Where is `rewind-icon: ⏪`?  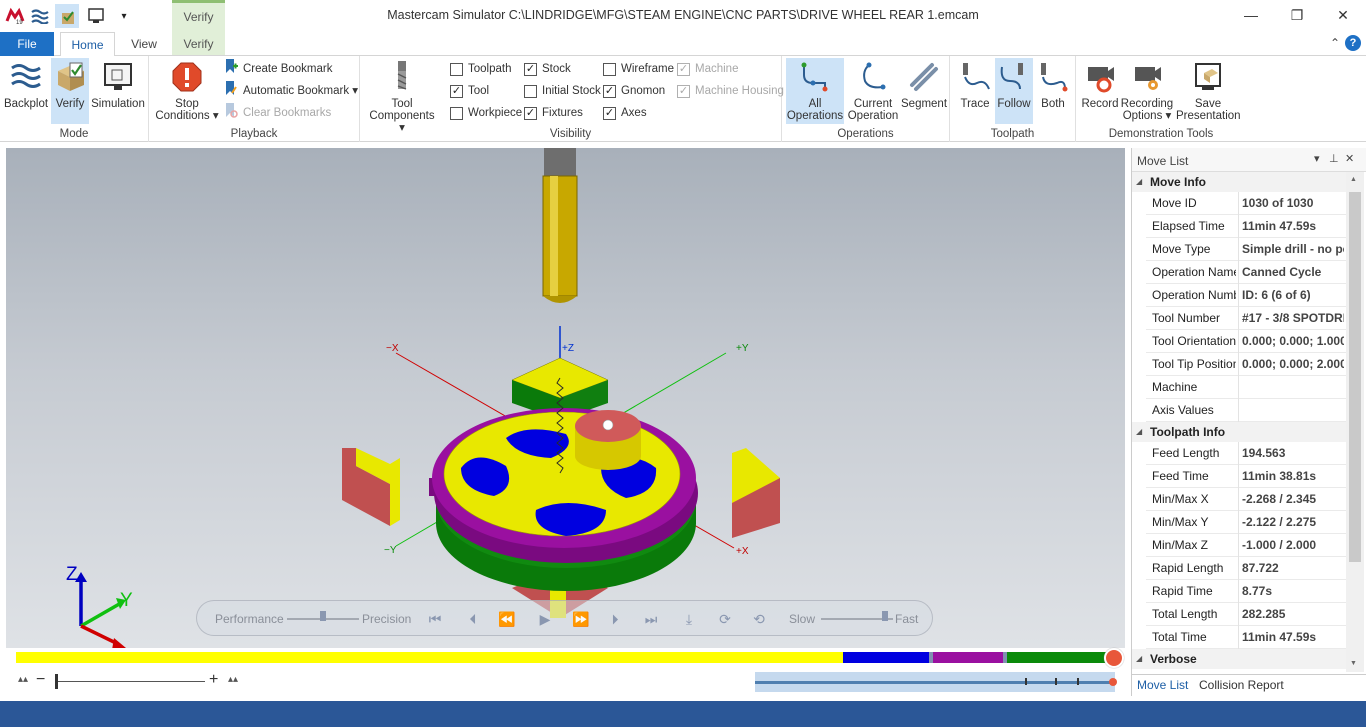
rewind-icon: ⏪ is located at coordinates (507, 619).